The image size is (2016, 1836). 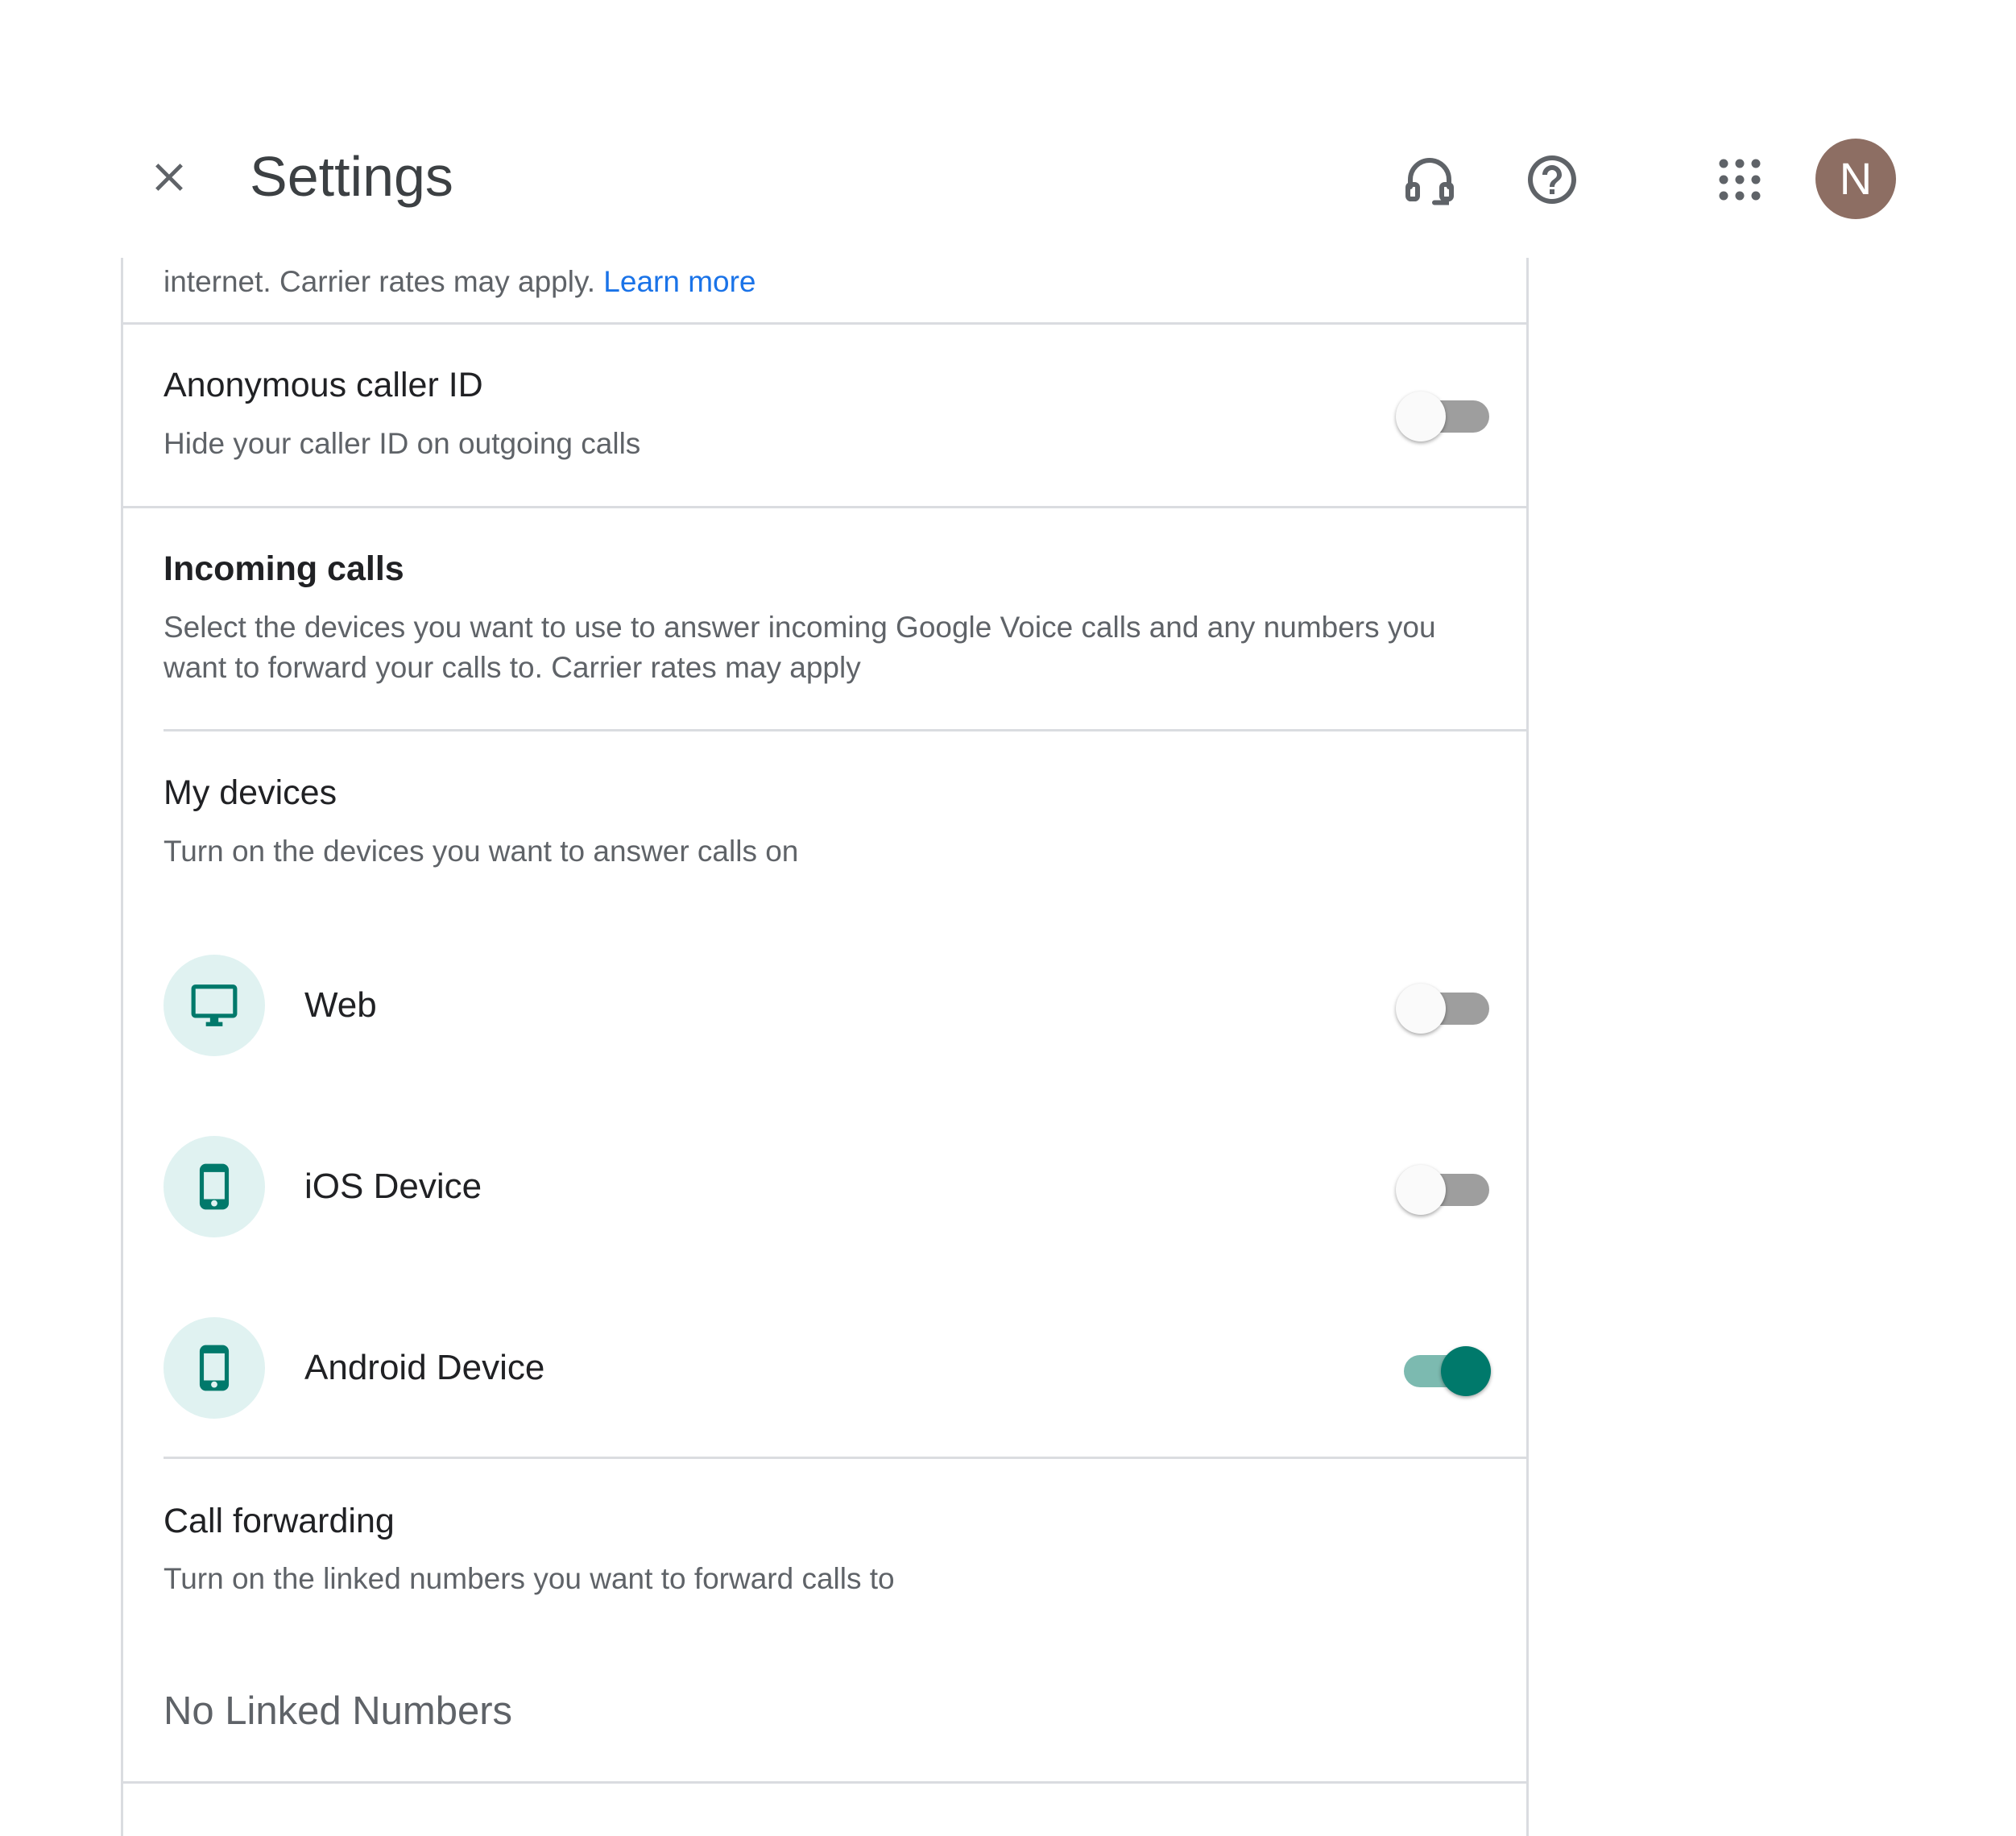 I want to click on help-circle-icon, so click(x=1552, y=179).